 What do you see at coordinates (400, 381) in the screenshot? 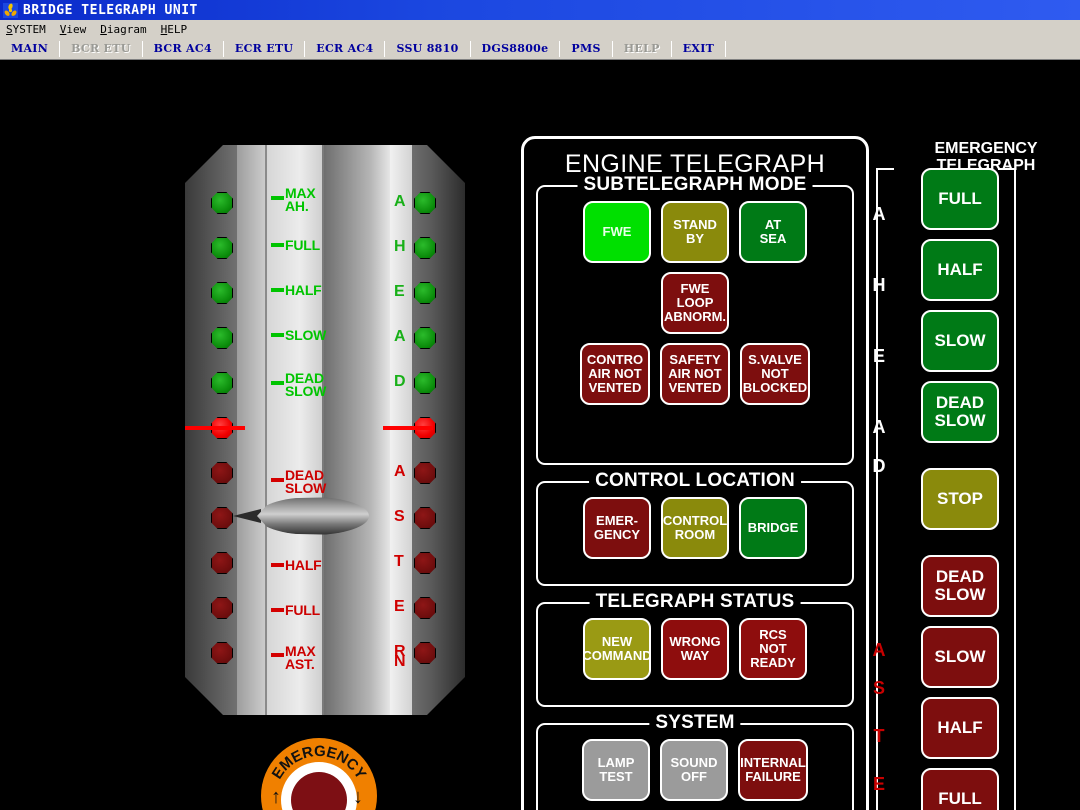
I see `dial-word-ahead-d: D` at bounding box center [400, 381].